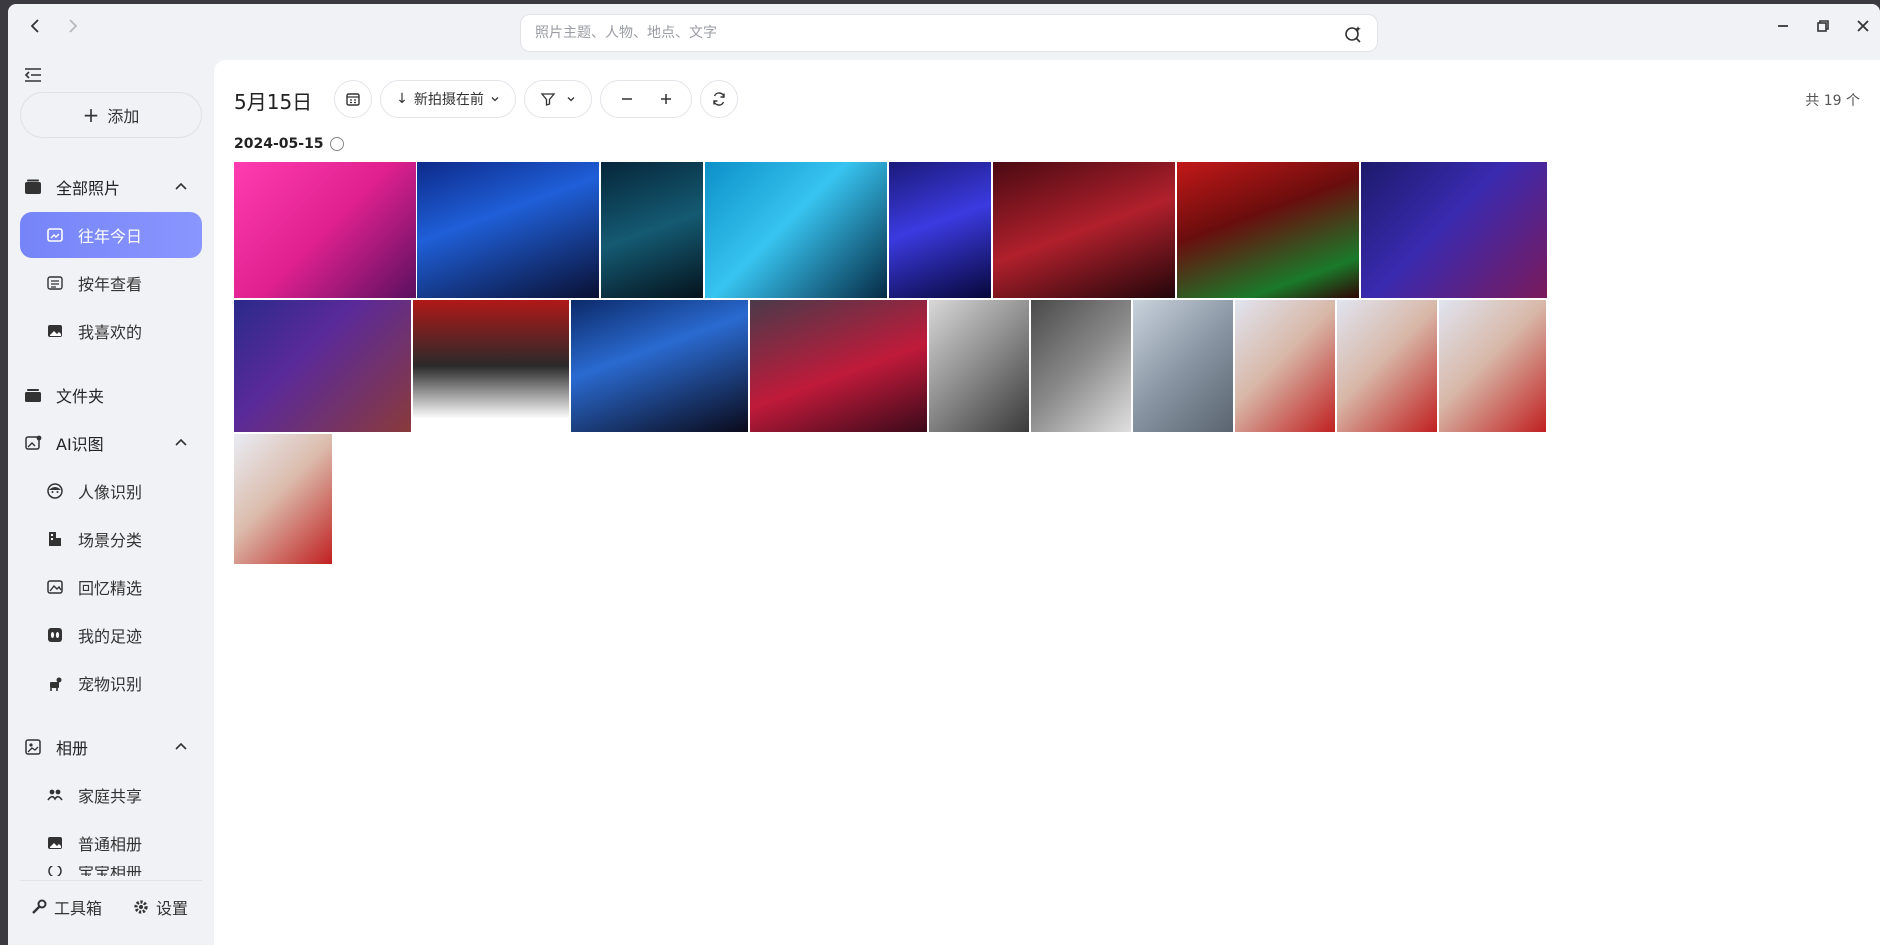 This screenshot has width=1880, height=945. Describe the element at coordinates (1183, 366) in the screenshot. I see `photo-thumbnail-airplane-window` at that location.